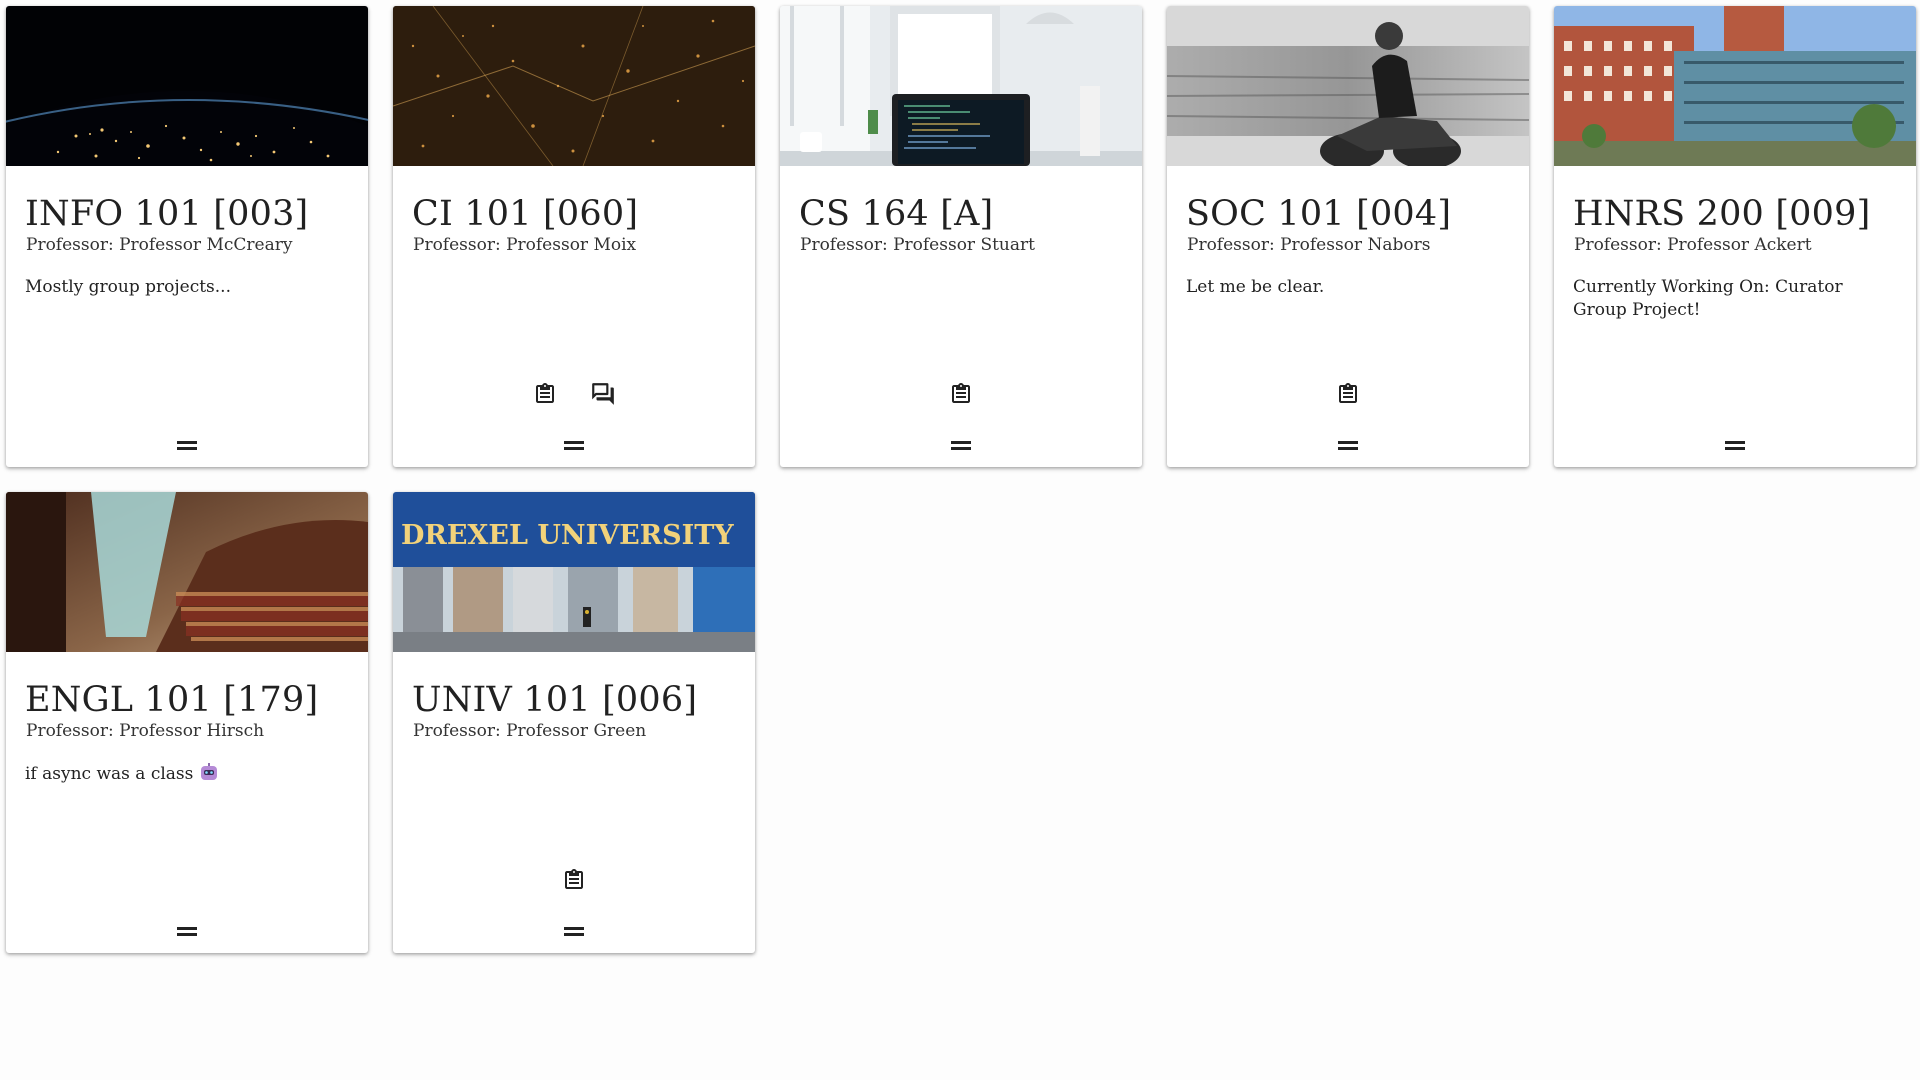  What do you see at coordinates (525, 214) in the screenshot?
I see `course-title: CI 101 [060]` at bounding box center [525, 214].